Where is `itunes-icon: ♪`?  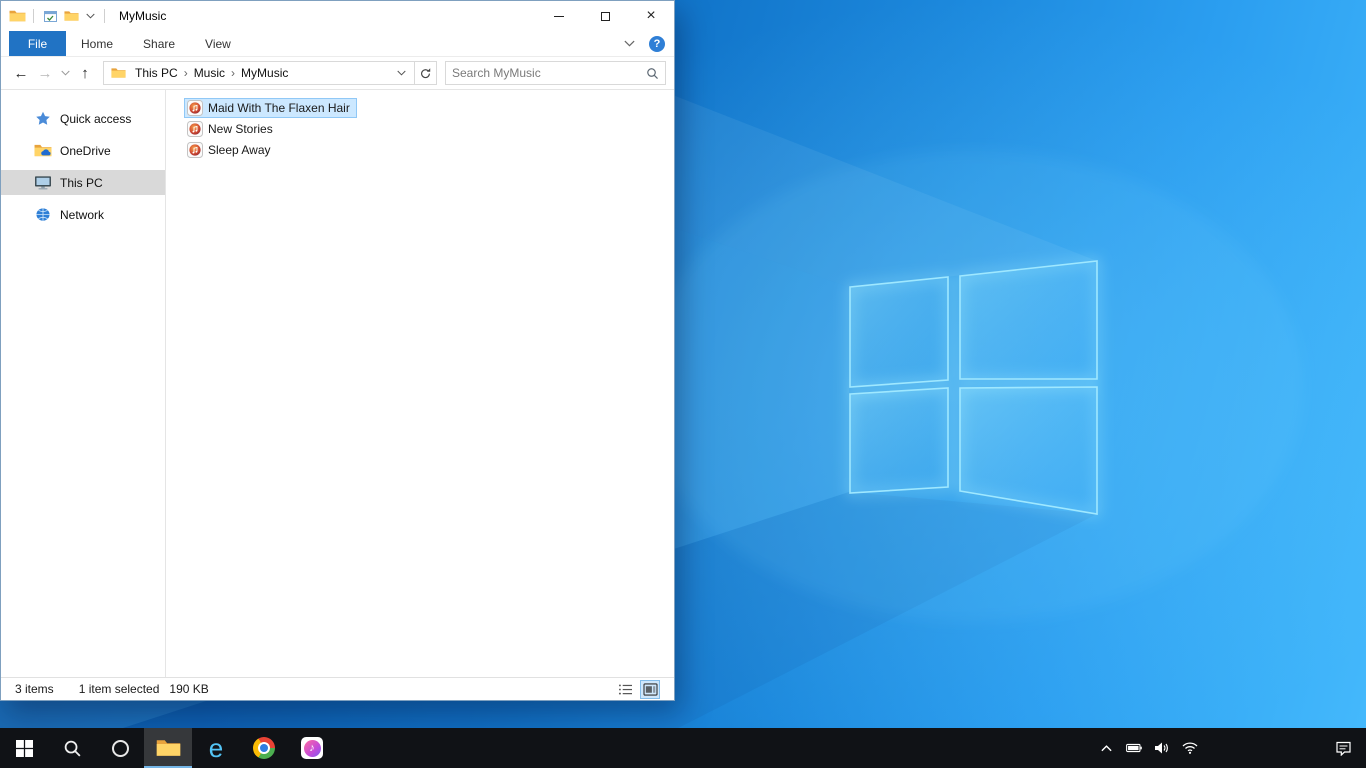 itunes-icon: ♪ is located at coordinates (312, 748).